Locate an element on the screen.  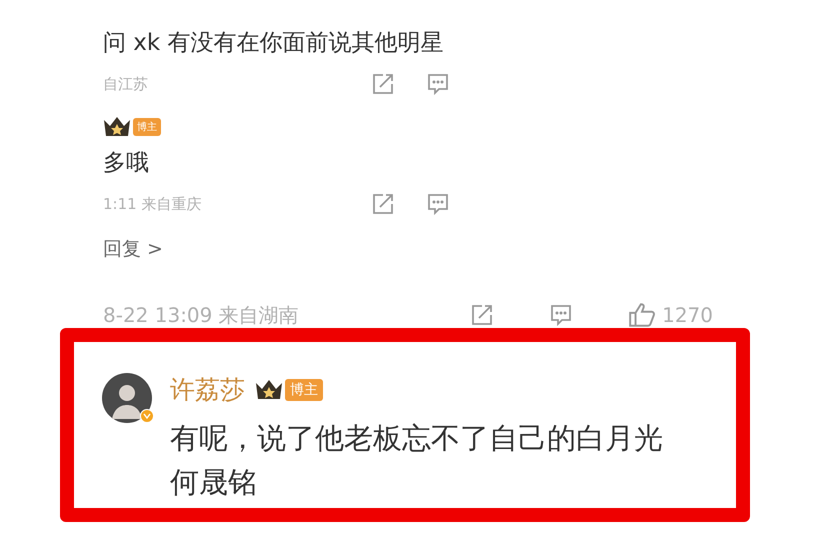
like-count: 1270 is located at coordinates (687, 315).